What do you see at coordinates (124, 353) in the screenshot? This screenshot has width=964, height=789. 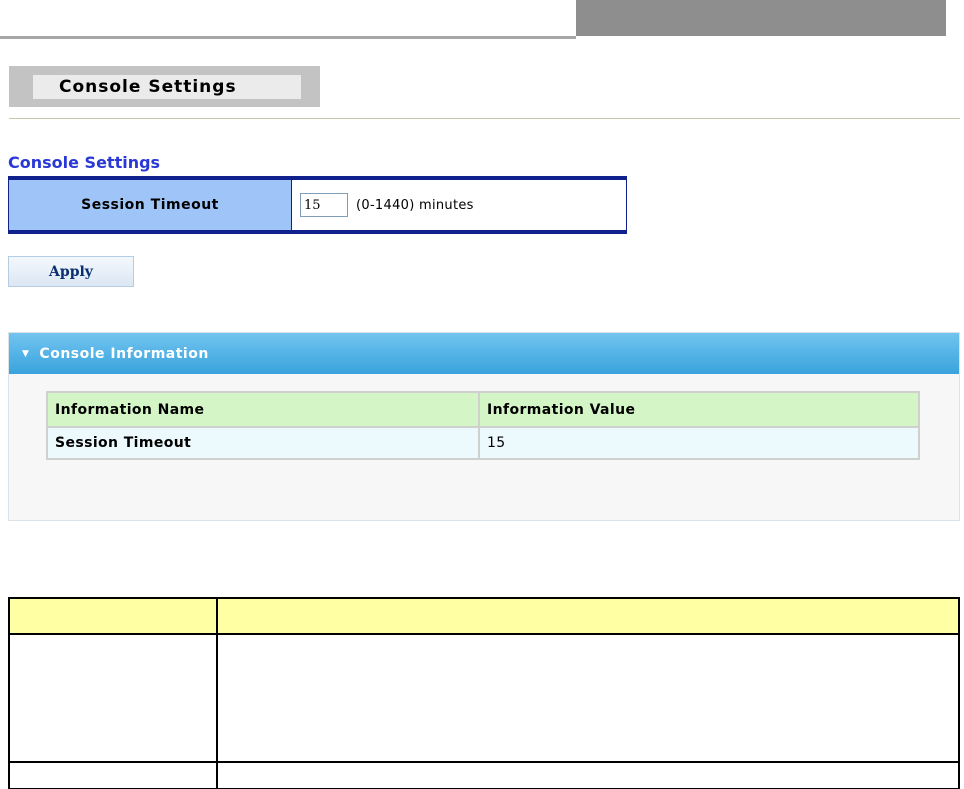 I see `console-information-title: Console Information` at bounding box center [124, 353].